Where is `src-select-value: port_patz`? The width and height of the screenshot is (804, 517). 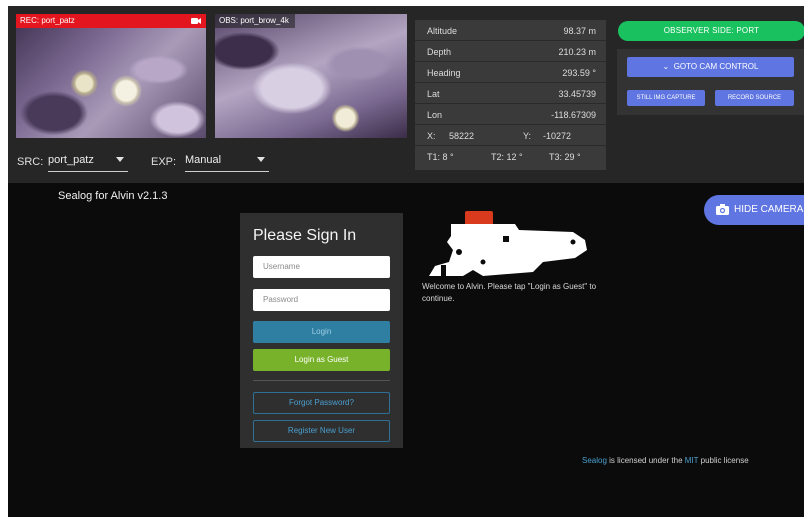 src-select-value: port_patz is located at coordinates (71, 160).